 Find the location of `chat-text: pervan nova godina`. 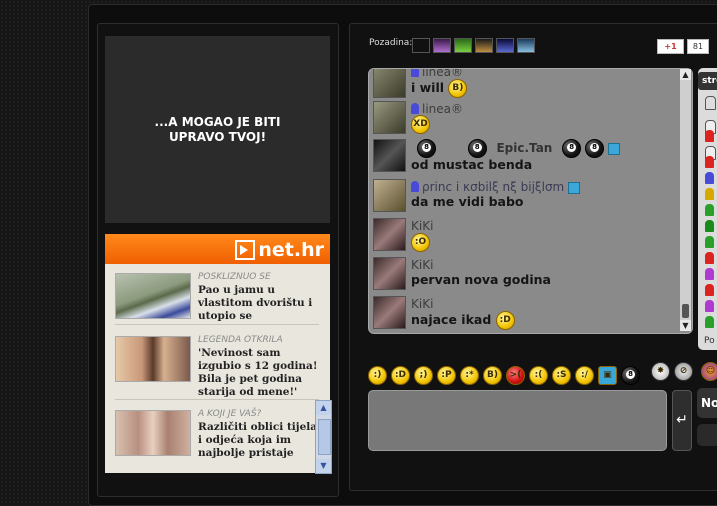

chat-text: pervan nova godina is located at coordinates (481, 279).